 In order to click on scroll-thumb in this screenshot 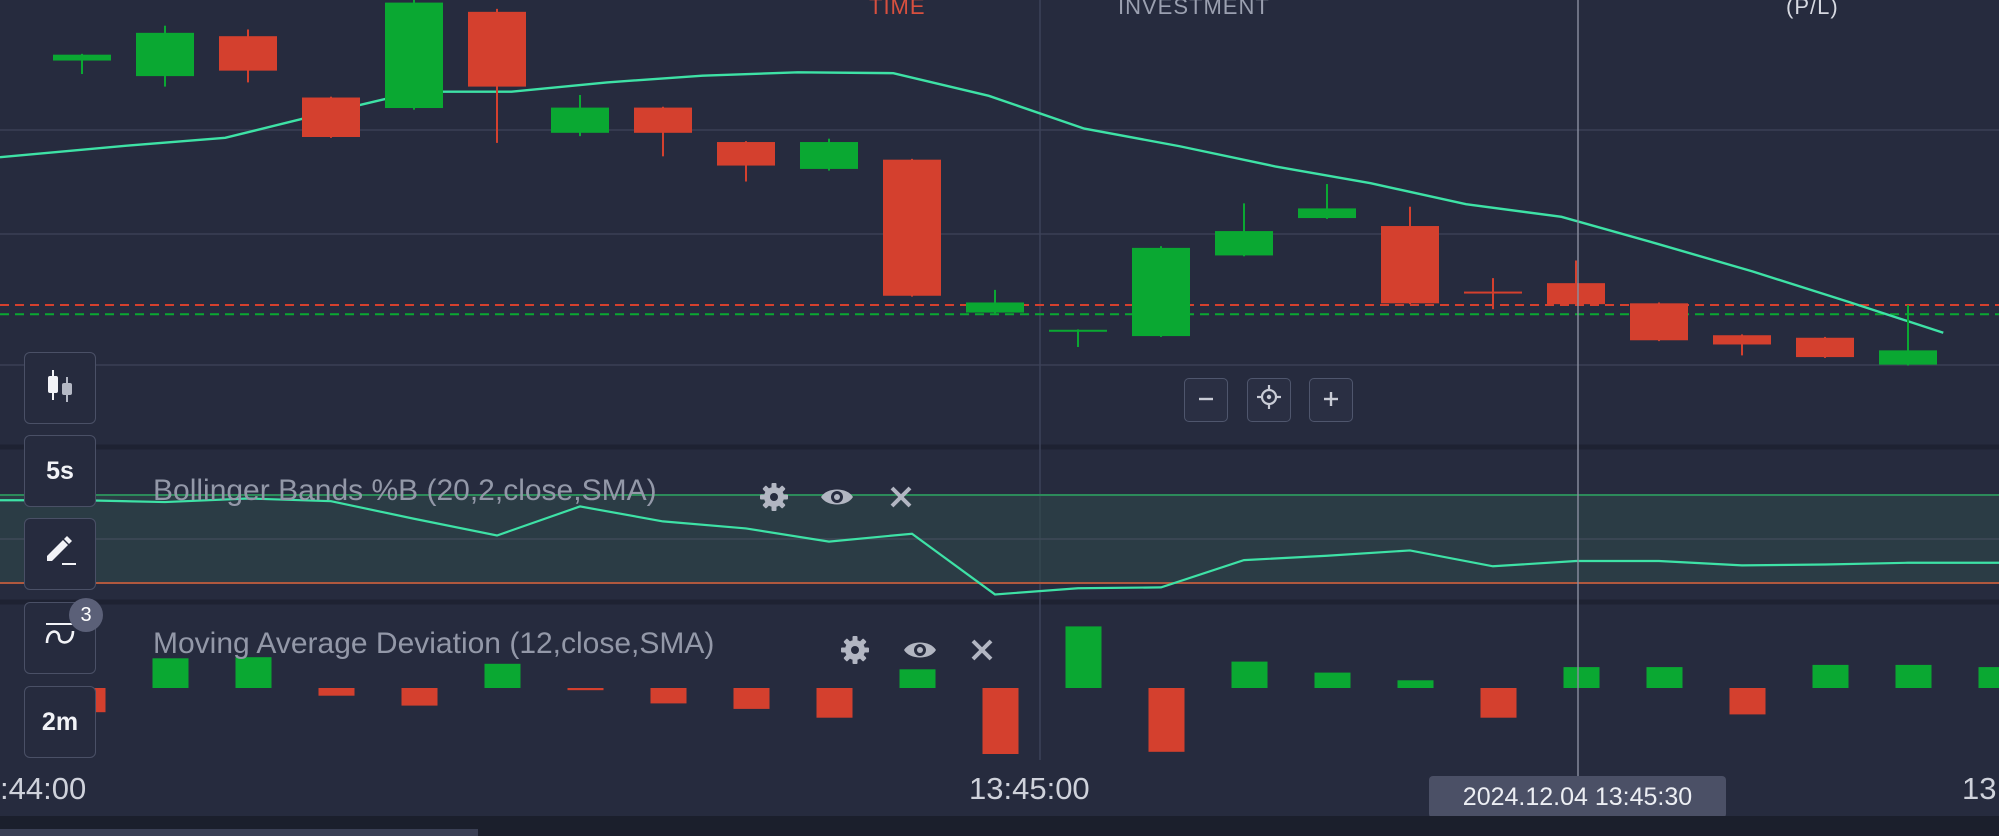, I will do `click(239, 832)`.